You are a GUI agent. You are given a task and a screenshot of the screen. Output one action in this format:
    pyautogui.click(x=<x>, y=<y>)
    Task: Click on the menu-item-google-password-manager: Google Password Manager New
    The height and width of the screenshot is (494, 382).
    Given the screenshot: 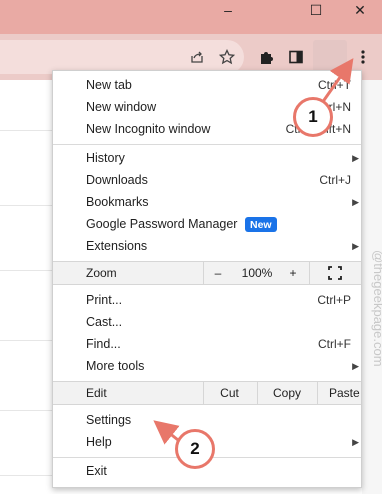 What is the action you would take?
    pyautogui.click(x=207, y=224)
    